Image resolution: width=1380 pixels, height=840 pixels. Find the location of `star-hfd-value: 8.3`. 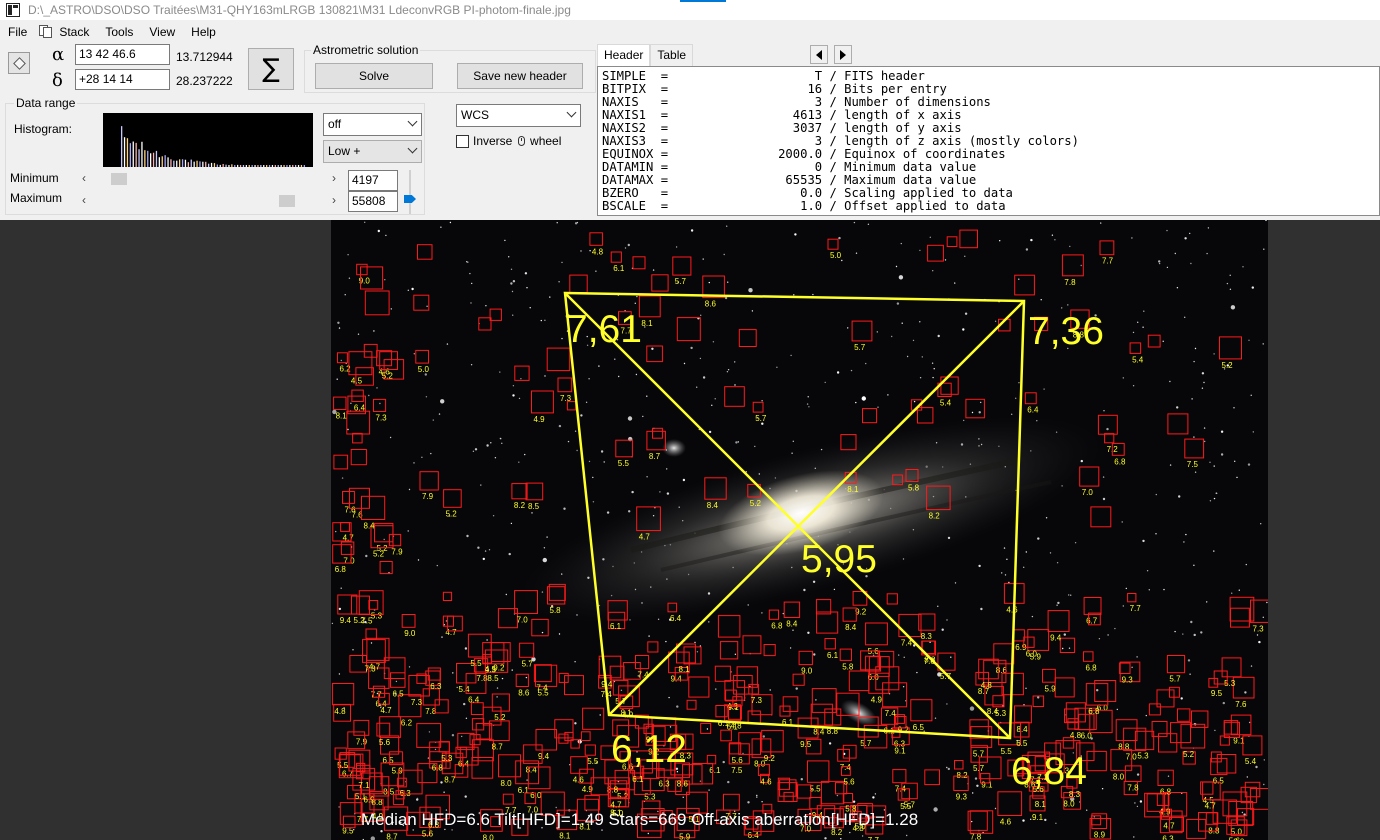

star-hfd-value: 8.3 is located at coordinates (927, 636).